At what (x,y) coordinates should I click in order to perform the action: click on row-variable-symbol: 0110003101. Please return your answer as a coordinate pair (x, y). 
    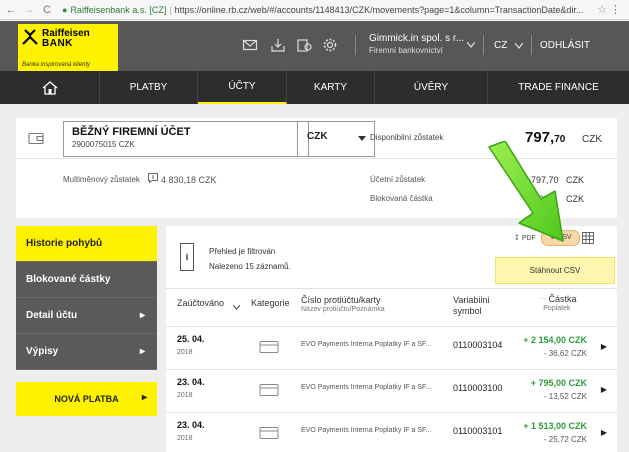
    Looking at the image, I should click on (478, 431).